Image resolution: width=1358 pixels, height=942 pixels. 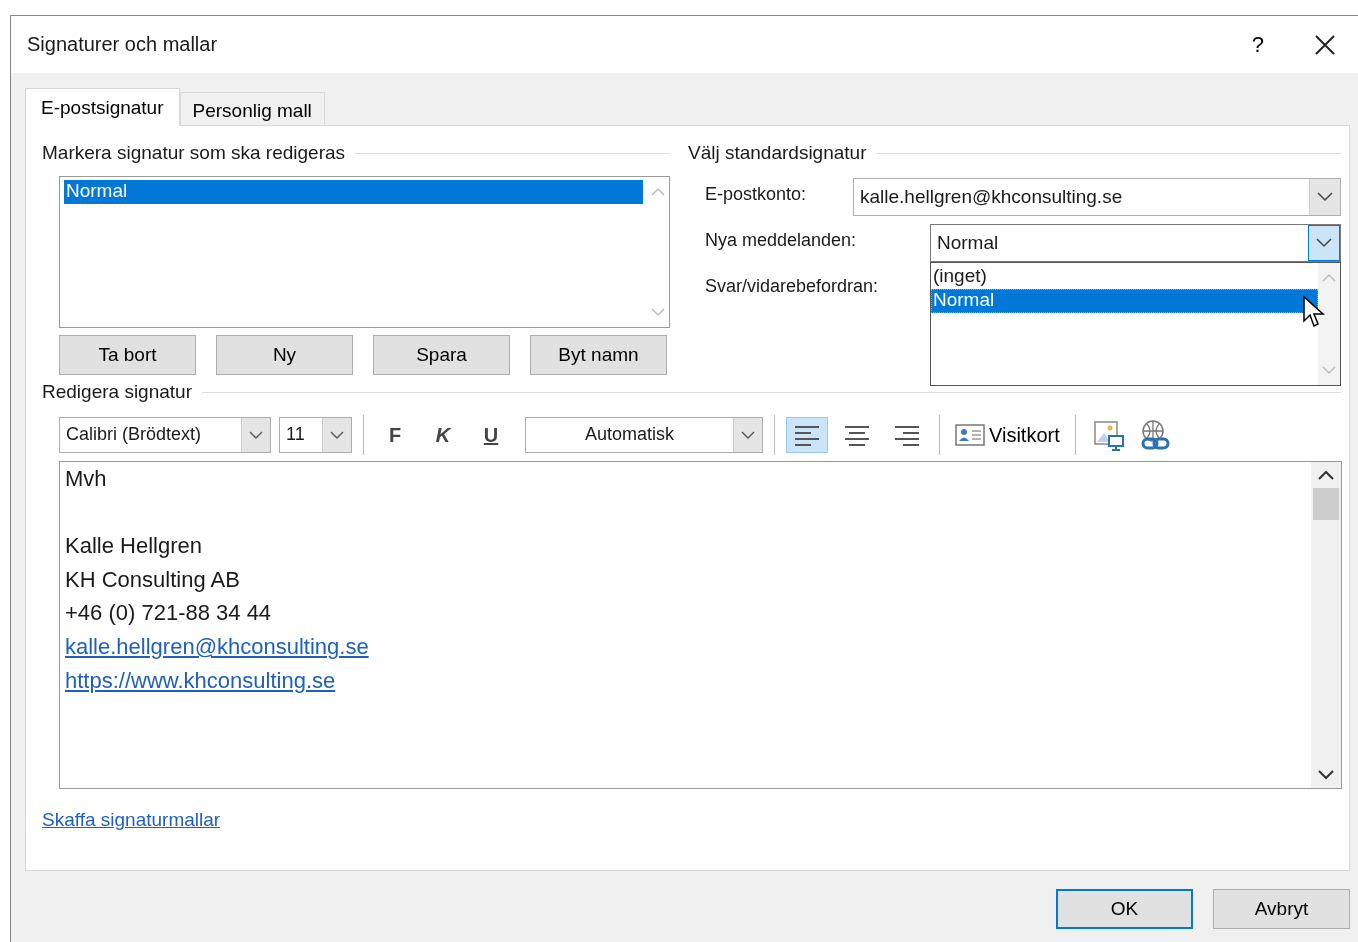 I want to click on window-title: Signaturer och mallar, so click(x=123, y=44).